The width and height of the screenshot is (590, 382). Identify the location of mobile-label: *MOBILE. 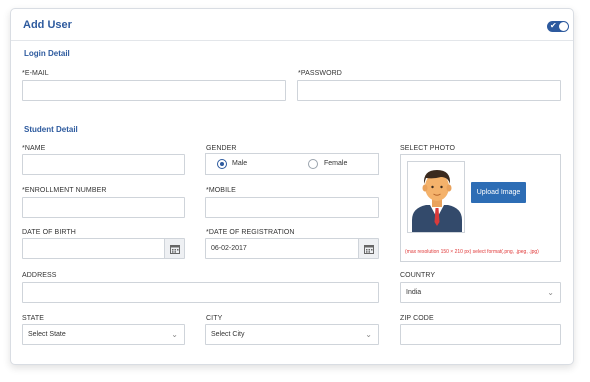
(221, 190).